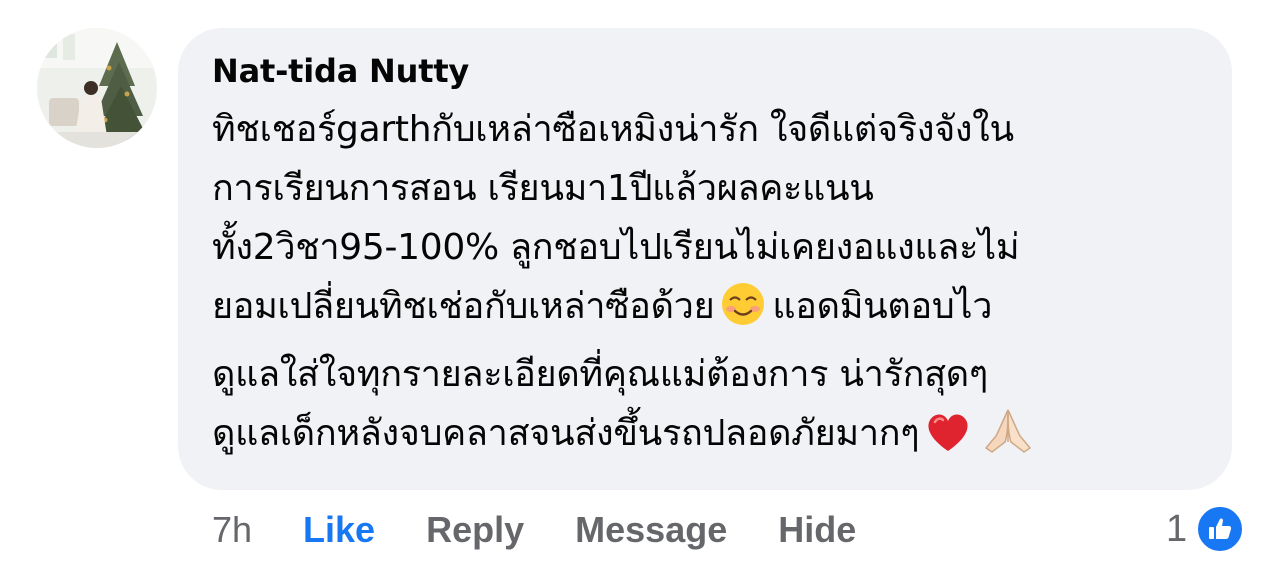  I want to click on avatar, so click(97, 88).